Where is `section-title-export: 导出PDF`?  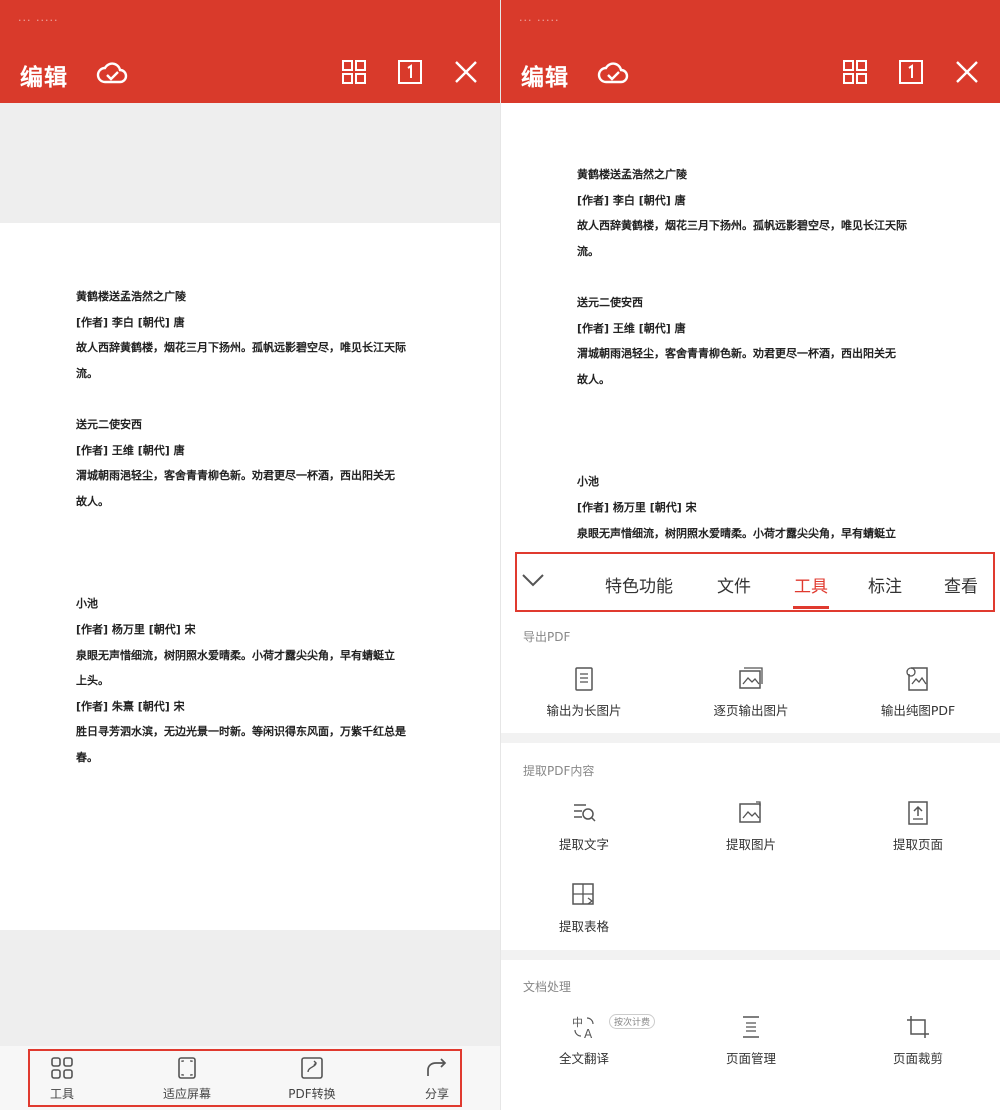
section-title-export: 导出PDF is located at coordinates (547, 637).